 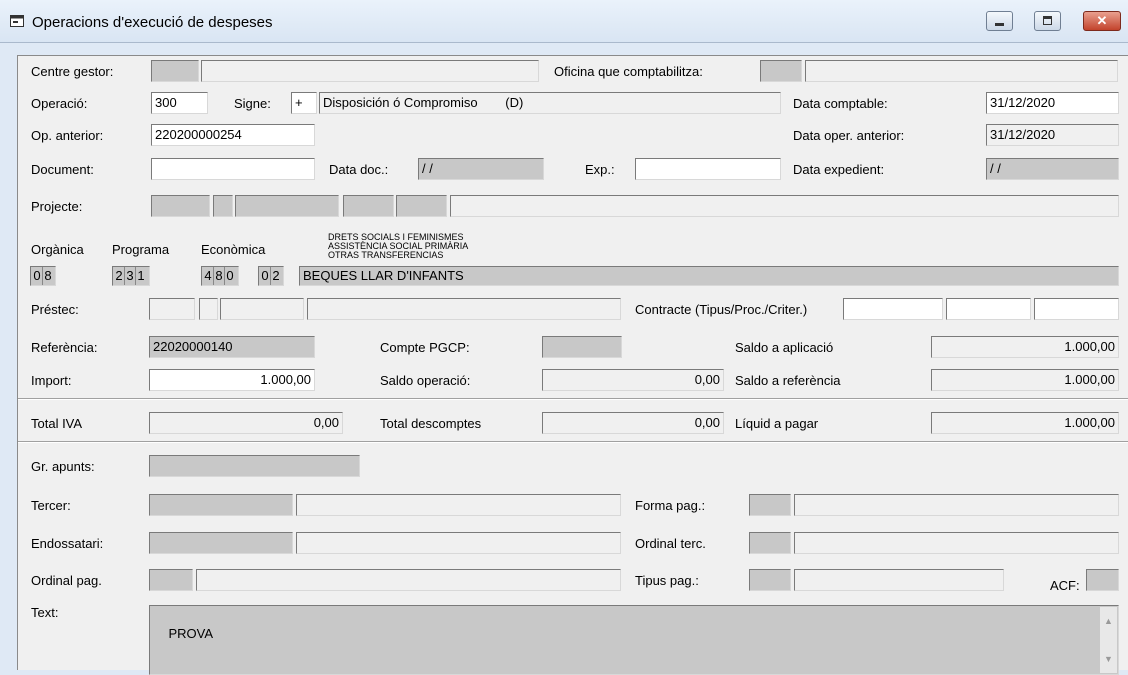 What do you see at coordinates (221, 543) in the screenshot?
I see `endossatari-code` at bounding box center [221, 543].